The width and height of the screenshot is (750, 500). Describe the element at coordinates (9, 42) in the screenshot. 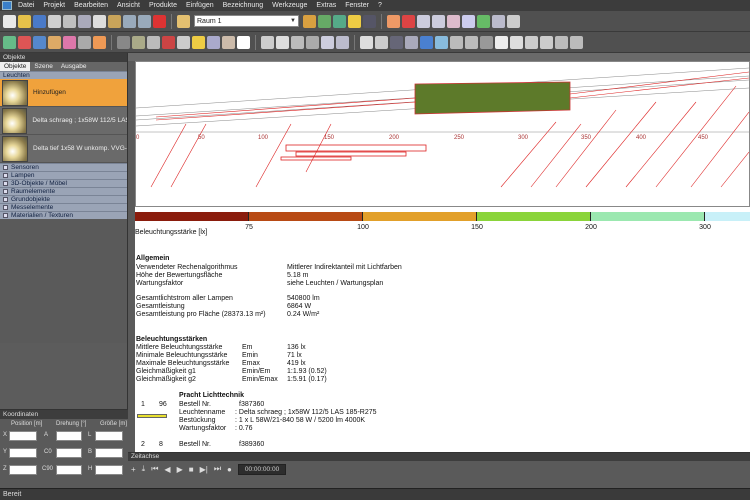

I see `snap-icon` at that location.